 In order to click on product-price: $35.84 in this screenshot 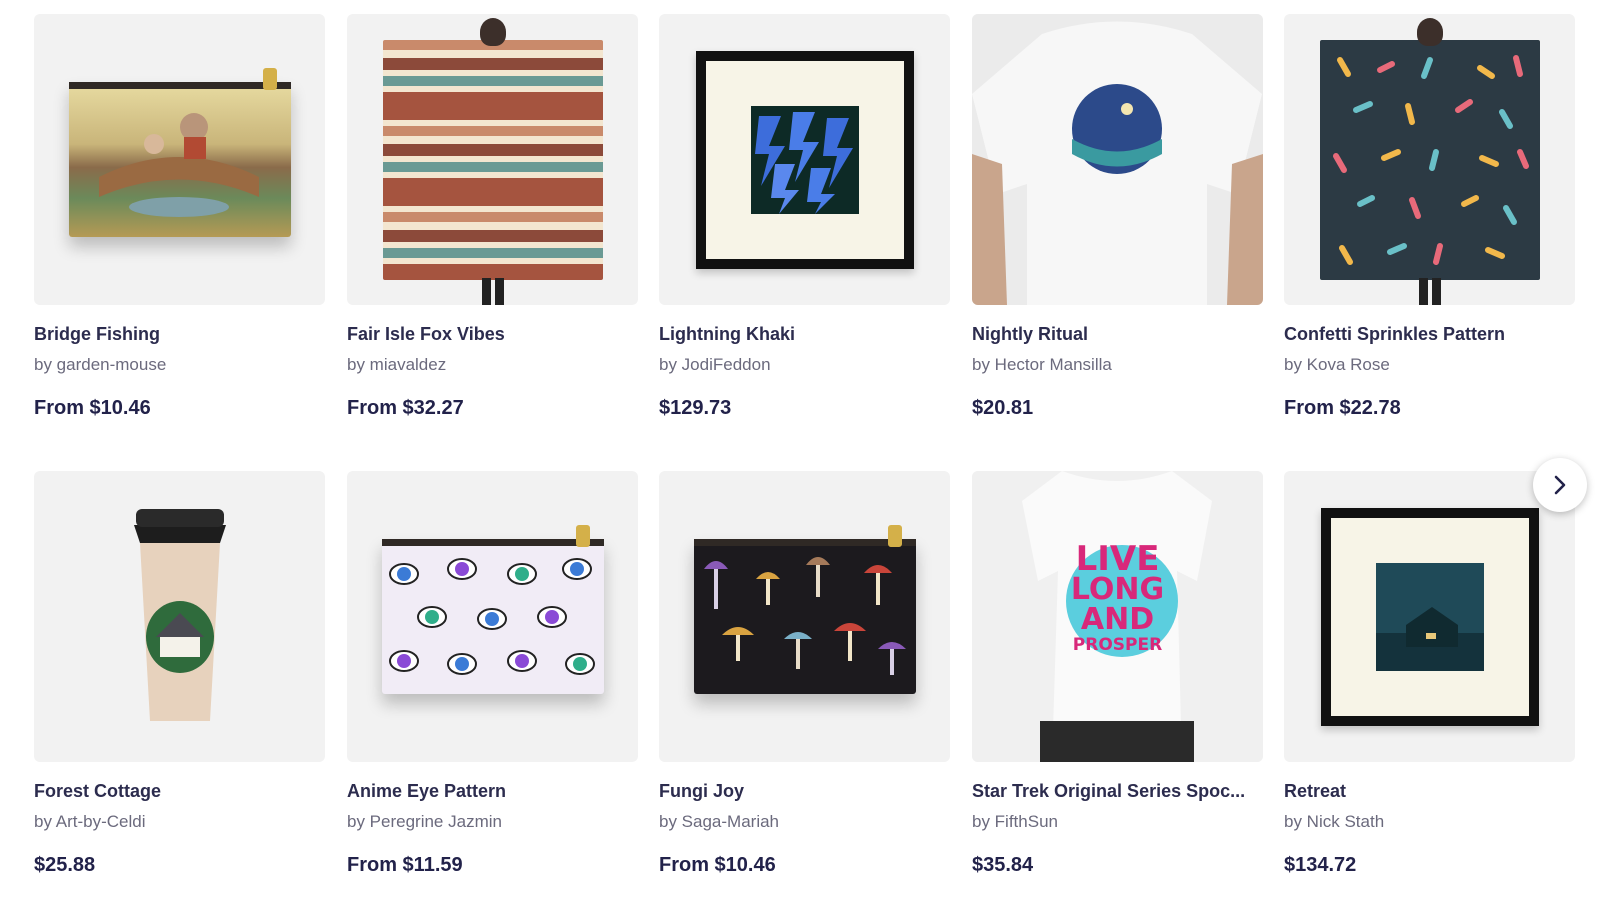, I will do `click(1003, 865)`.